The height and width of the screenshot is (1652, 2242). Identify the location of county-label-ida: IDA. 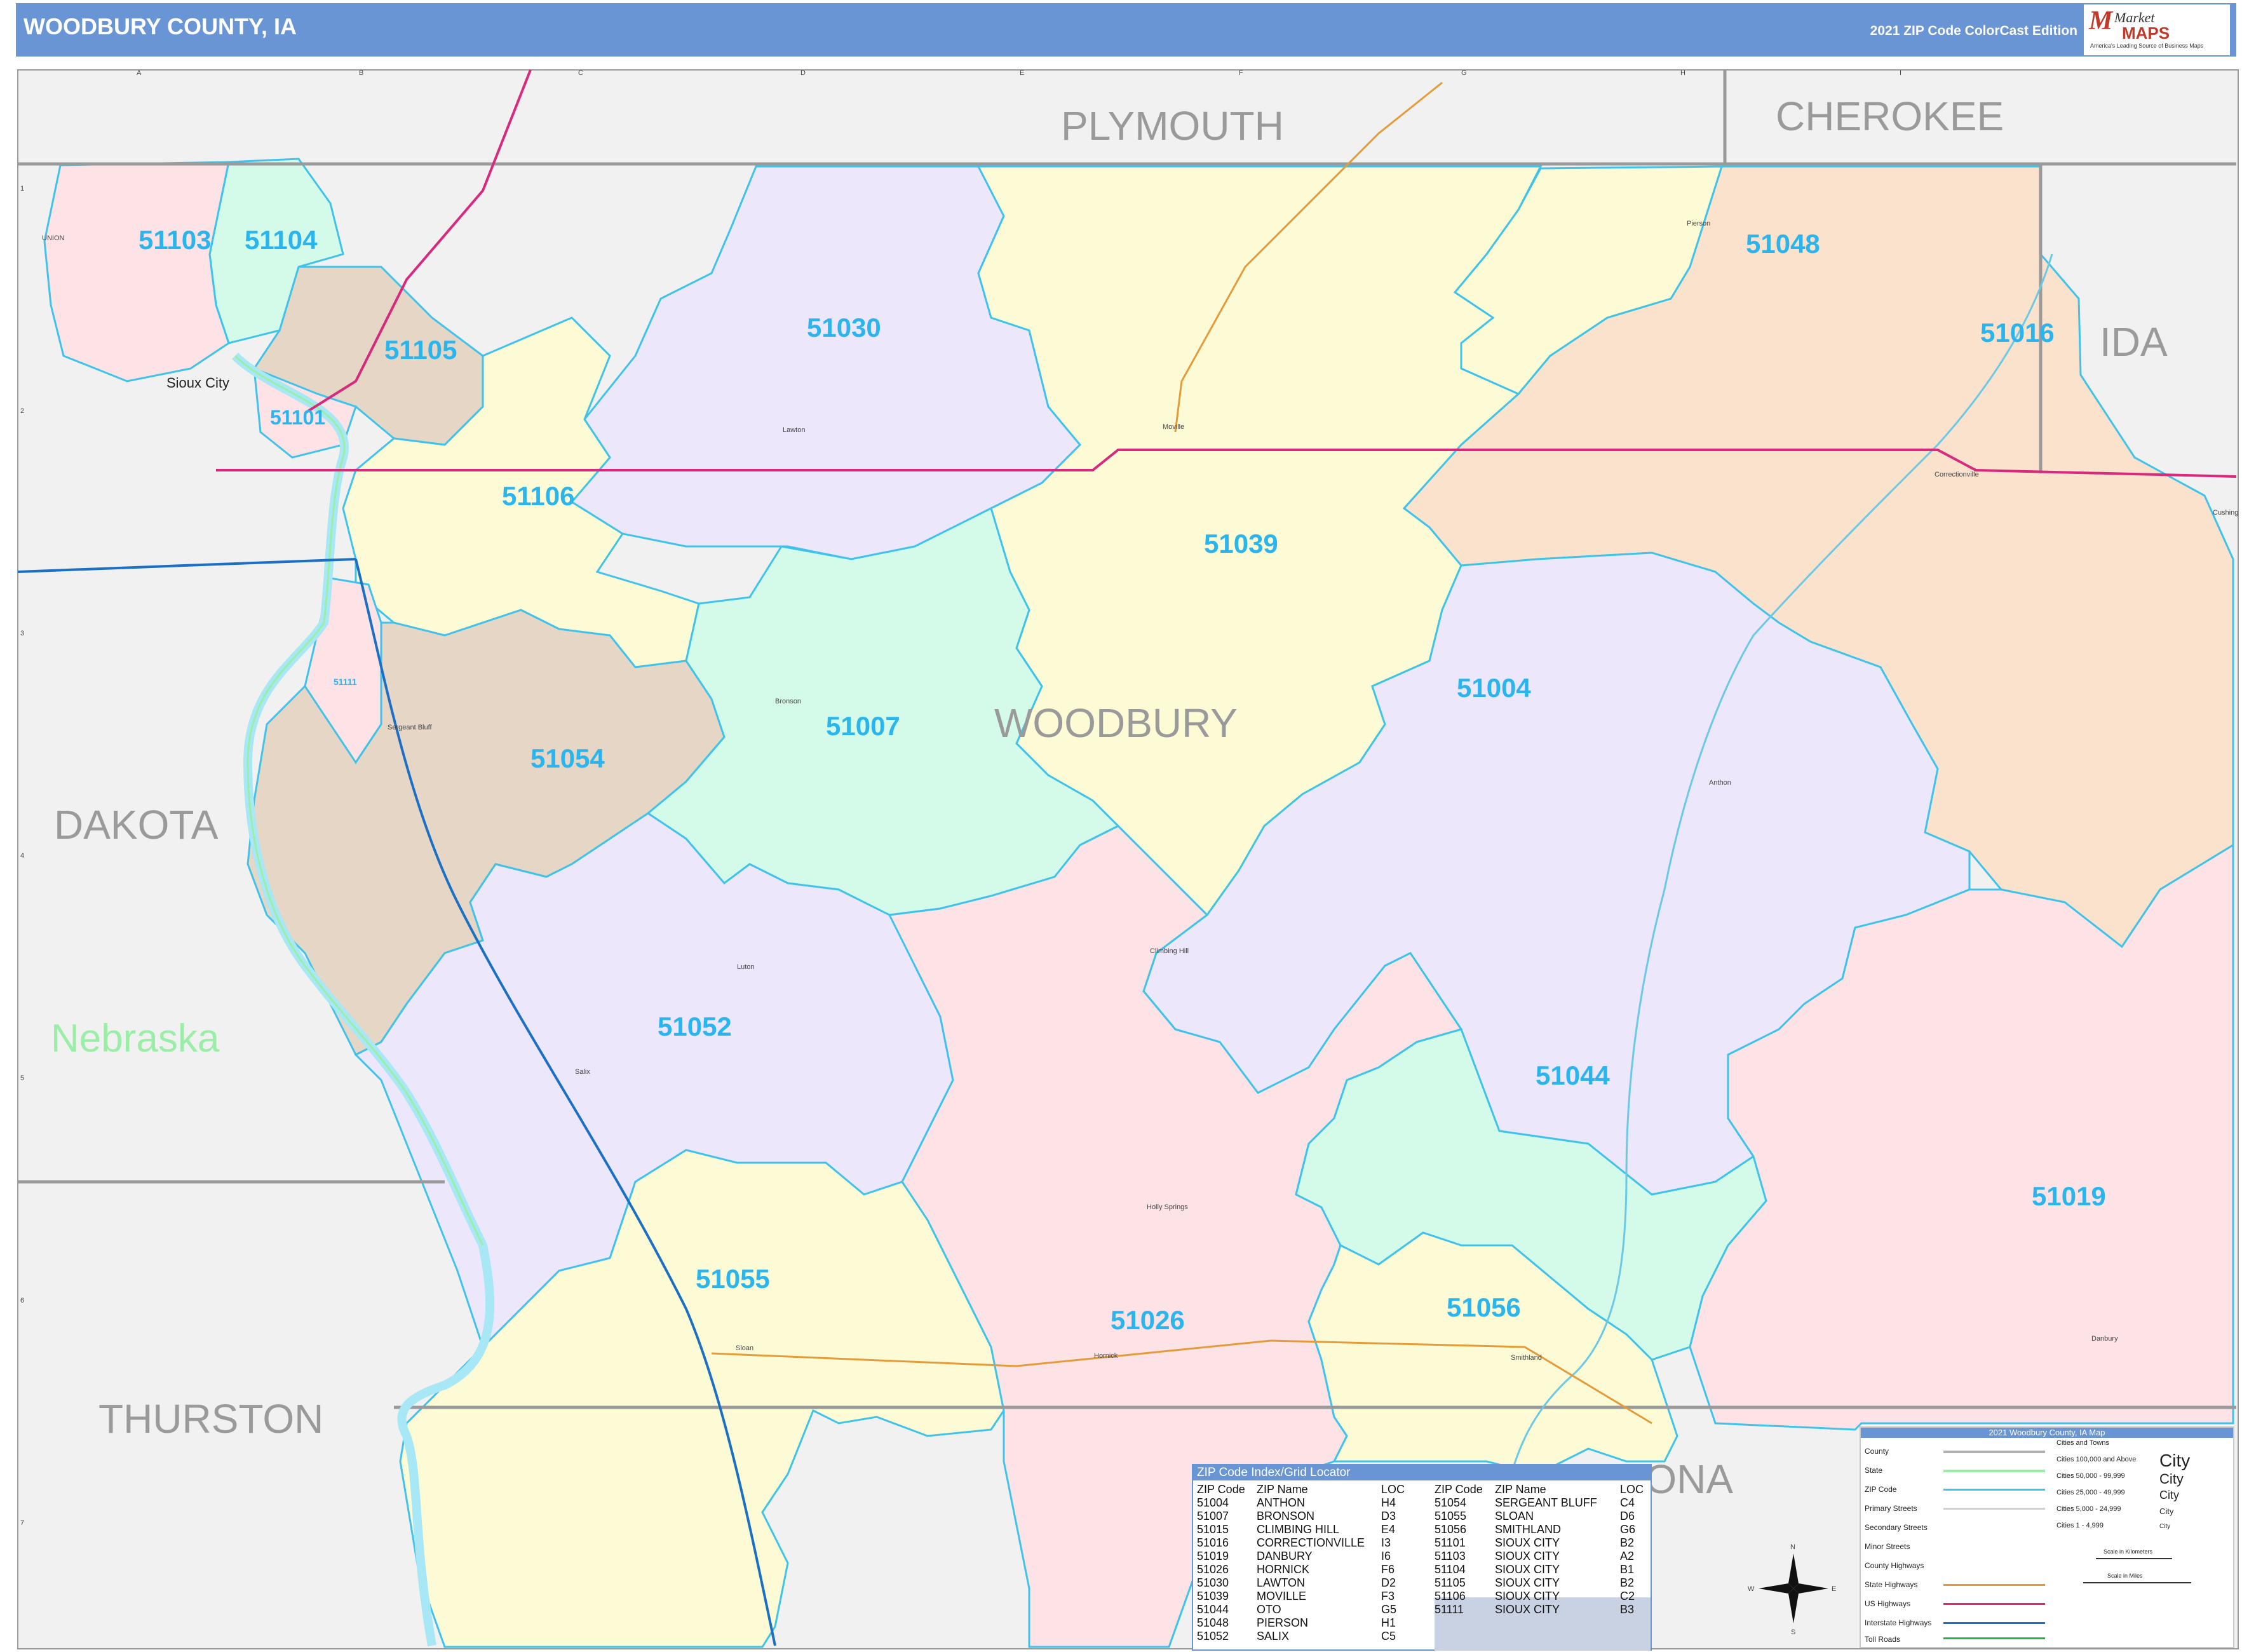
(2134, 342).